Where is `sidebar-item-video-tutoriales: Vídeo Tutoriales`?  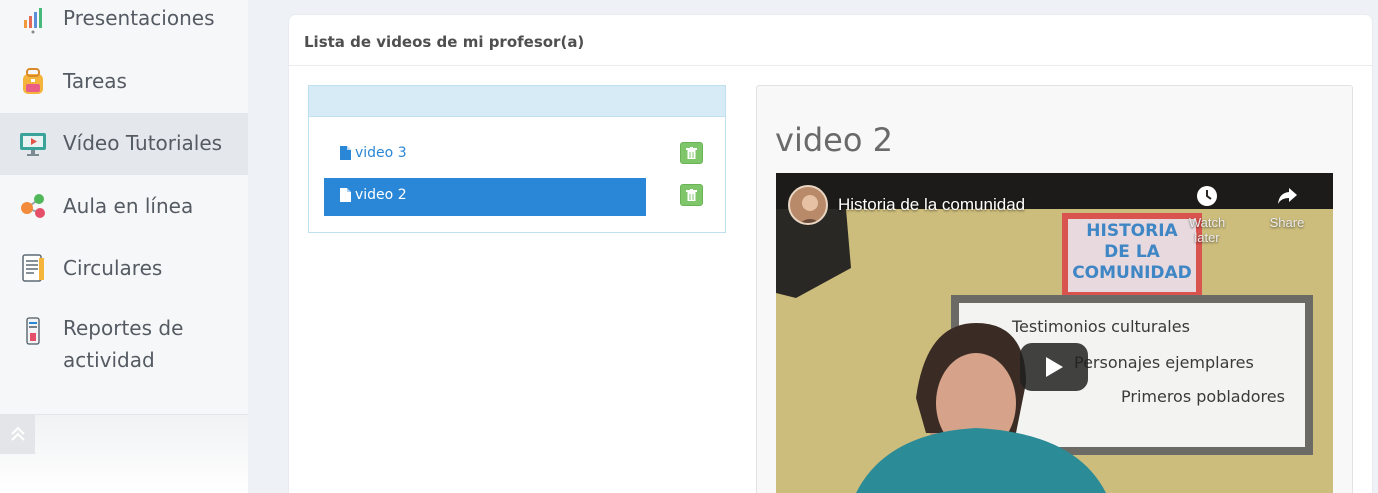 sidebar-item-video-tutoriales: Vídeo Tutoriales is located at coordinates (124, 144).